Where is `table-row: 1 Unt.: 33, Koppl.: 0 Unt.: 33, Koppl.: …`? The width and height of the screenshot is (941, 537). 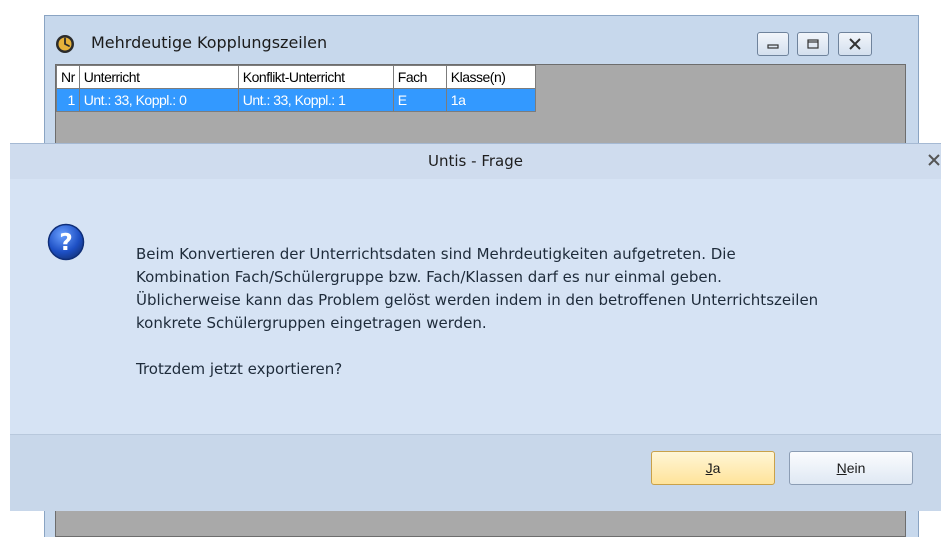 table-row: 1 Unt.: 33, Koppl.: 0 Unt.: 33, Koppl.: … is located at coordinates (296, 100).